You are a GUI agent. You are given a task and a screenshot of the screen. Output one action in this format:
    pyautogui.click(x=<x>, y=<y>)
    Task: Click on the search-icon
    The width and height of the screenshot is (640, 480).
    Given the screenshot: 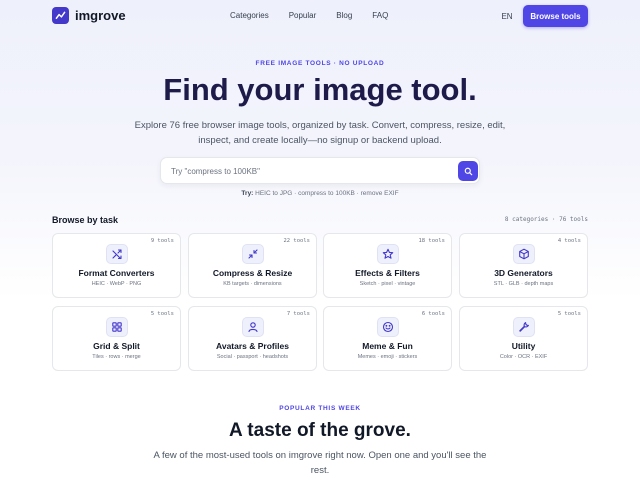 What is the action you would take?
    pyautogui.click(x=468, y=171)
    